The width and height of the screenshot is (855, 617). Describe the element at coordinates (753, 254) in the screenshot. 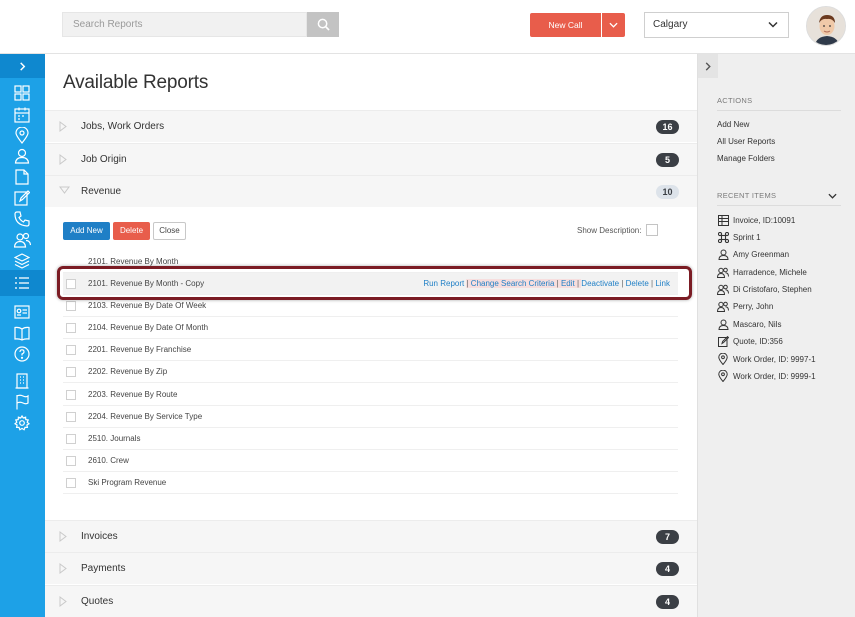

I see `recent-item: Amy Greenman` at that location.